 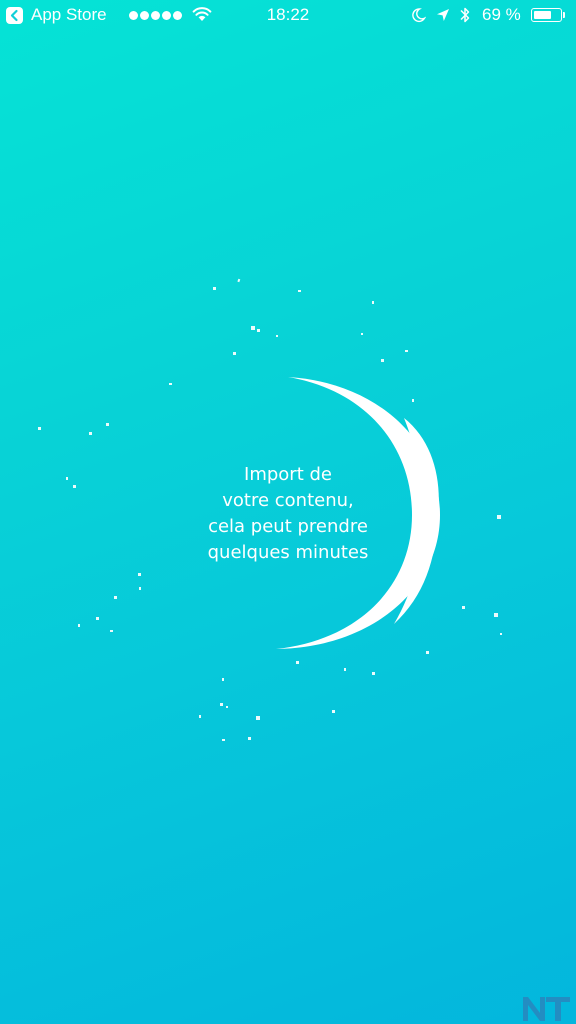 What do you see at coordinates (546, 1009) in the screenshot?
I see `nt-watermark-logo` at bounding box center [546, 1009].